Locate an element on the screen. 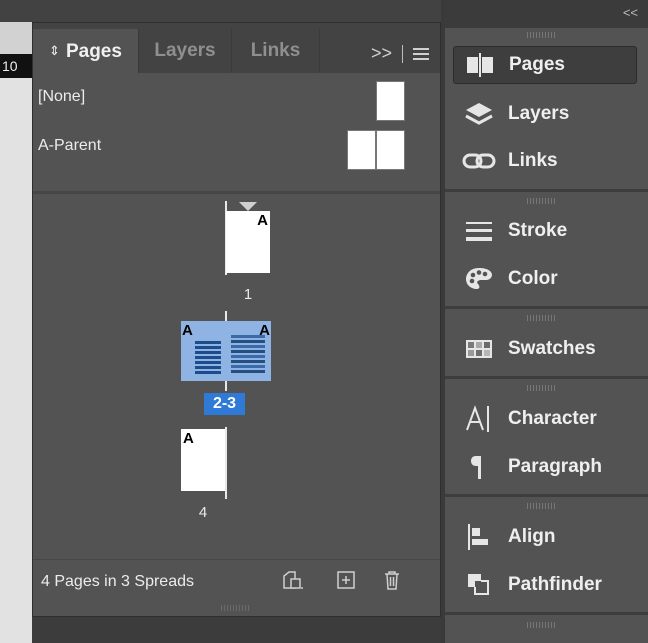 This screenshot has width=648, height=643. dock-item-label: Paragraph is located at coordinates (555, 466).